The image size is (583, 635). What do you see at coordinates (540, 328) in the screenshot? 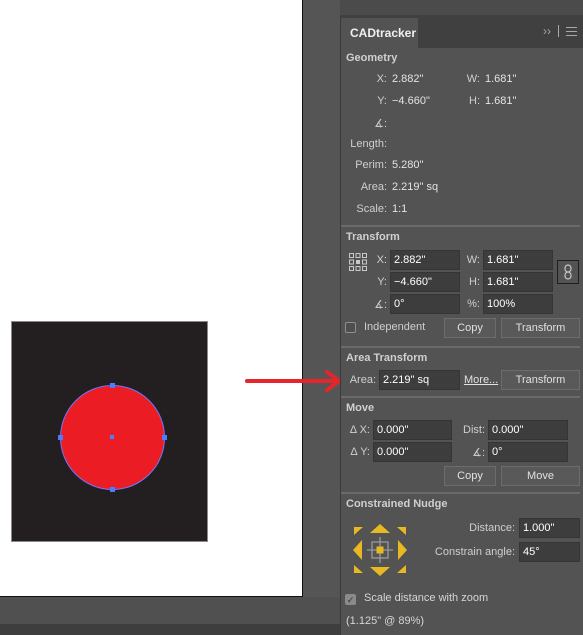
I see `transform-button: Transform` at bounding box center [540, 328].